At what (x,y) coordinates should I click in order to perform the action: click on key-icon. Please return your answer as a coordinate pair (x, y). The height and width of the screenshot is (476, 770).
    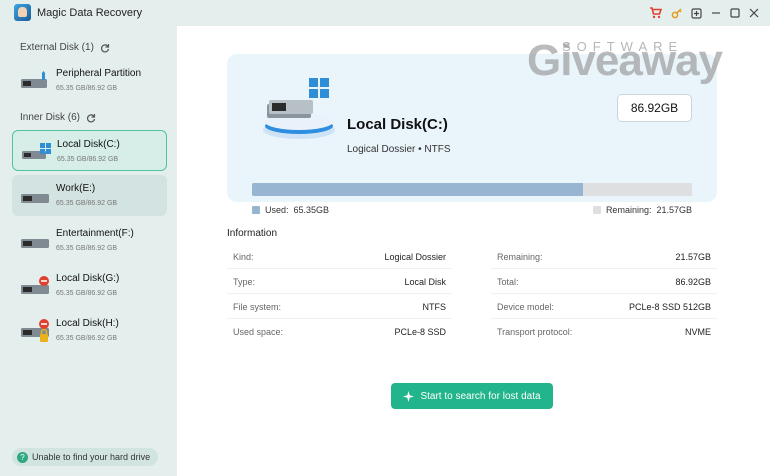
    Looking at the image, I should click on (677, 13).